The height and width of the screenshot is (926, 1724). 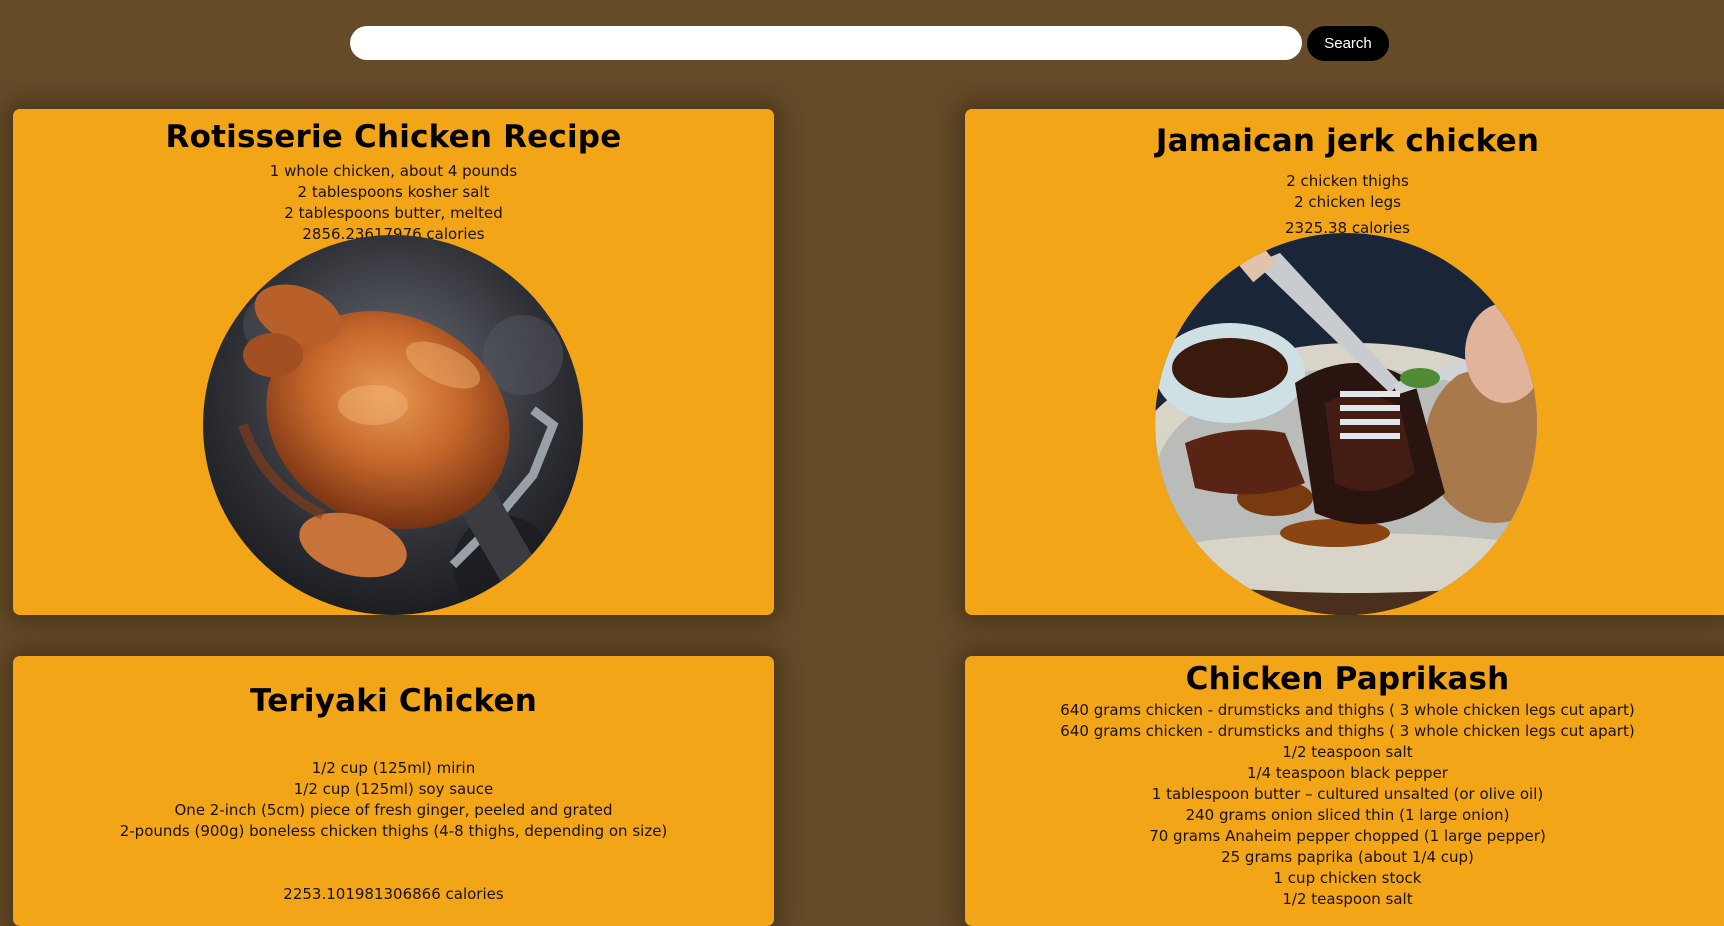 What do you see at coordinates (1346, 424) in the screenshot?
I see `jerk-chicken-photo` at bounding box center [1346, 424].